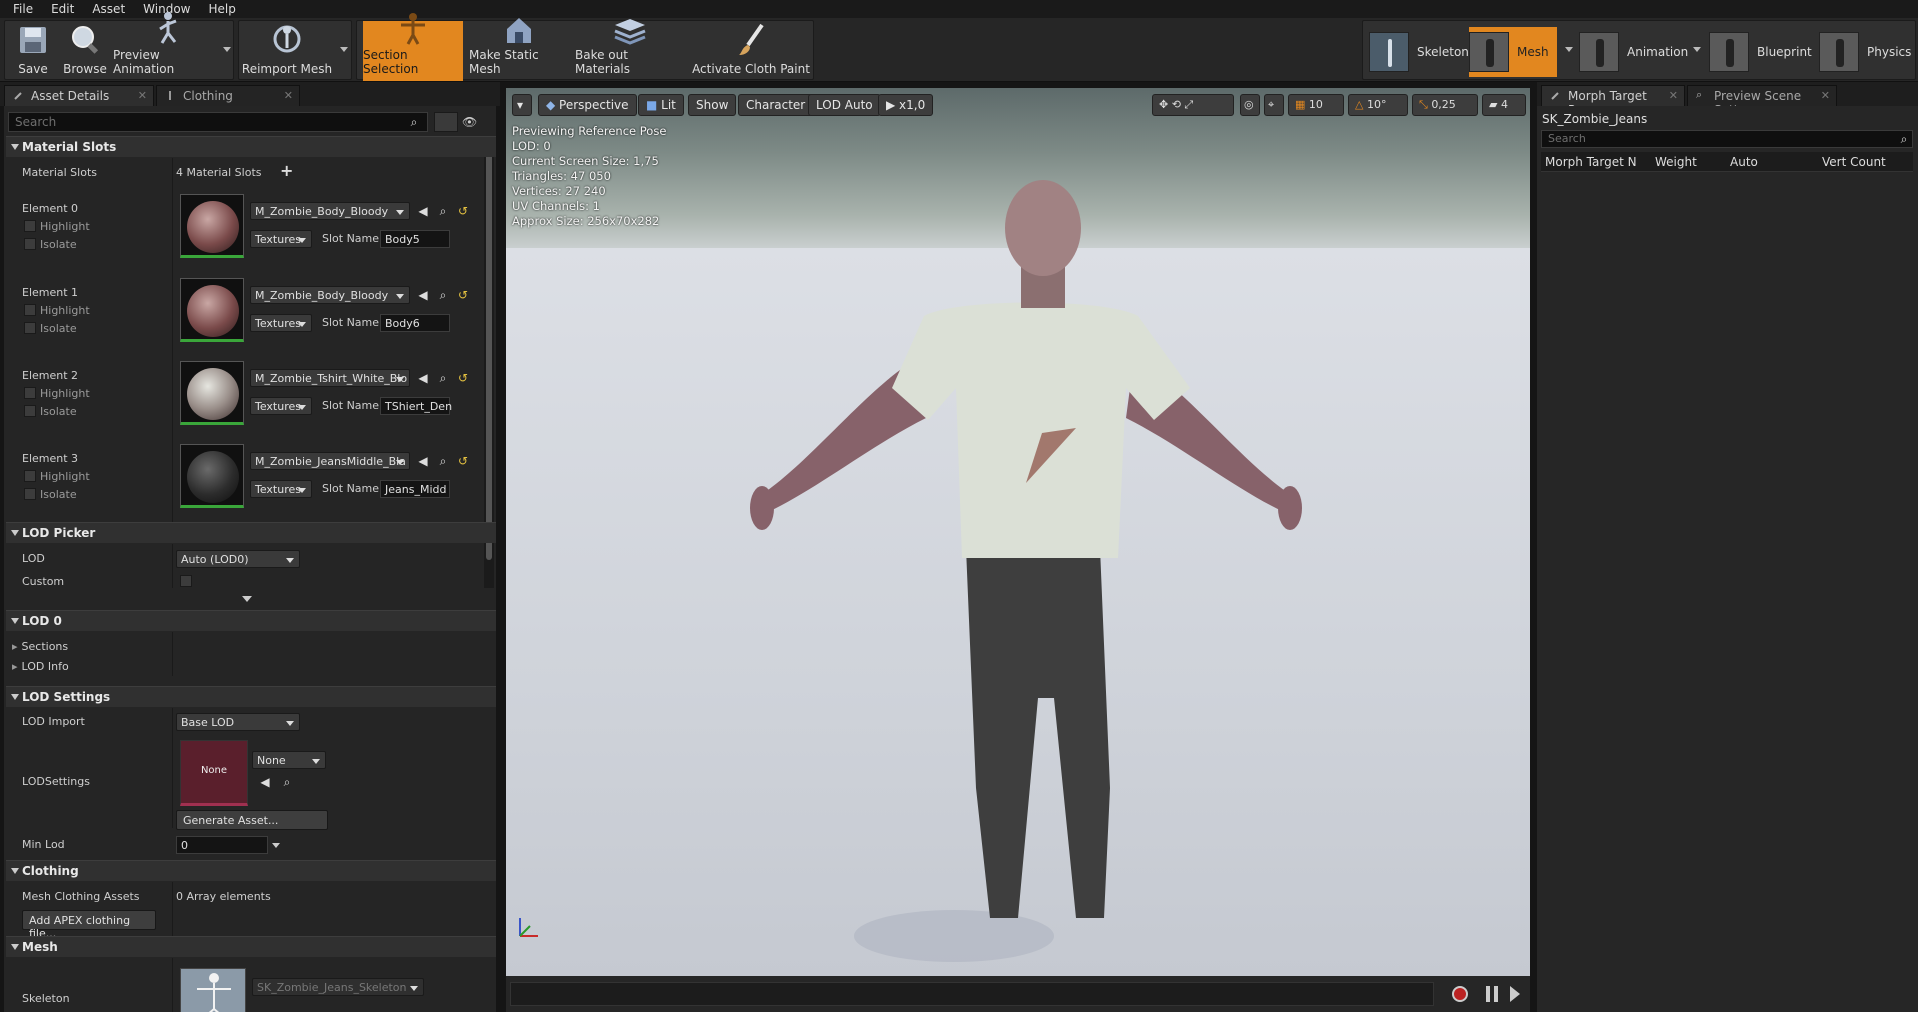 This screenshot has height=1012, width=1918. I want to click on slot-name-input: TShiert_Den, so click(416, 406).